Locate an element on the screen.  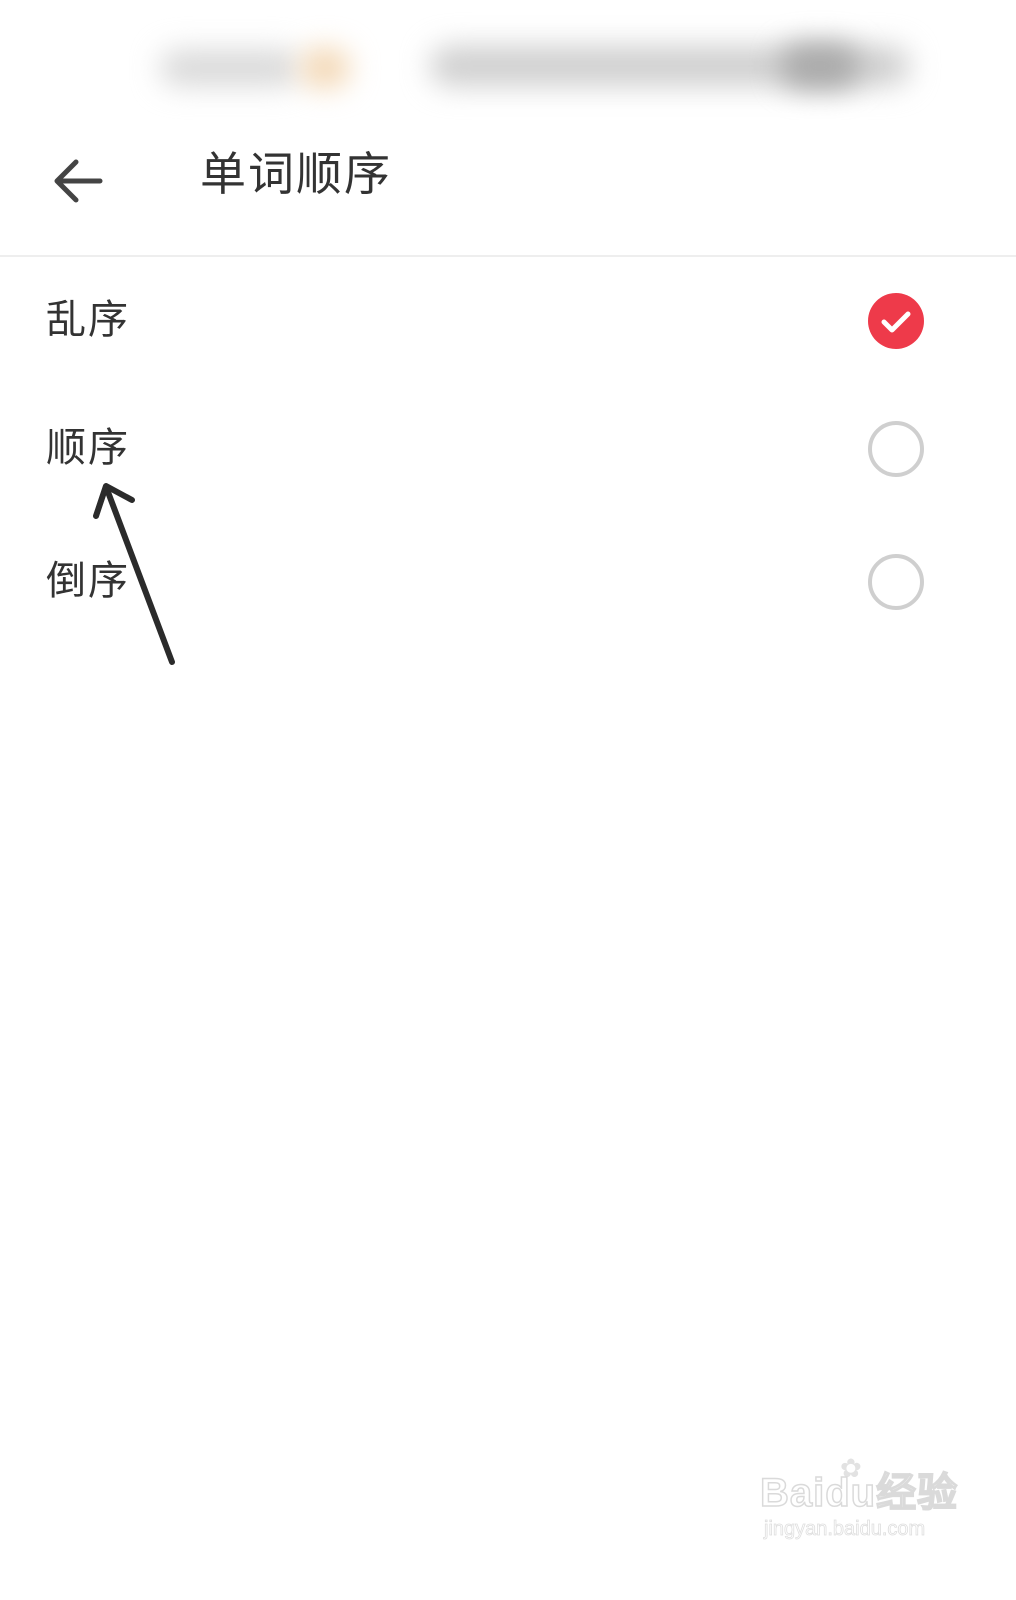
check-circle-icon is located at coordinates (896, 321).